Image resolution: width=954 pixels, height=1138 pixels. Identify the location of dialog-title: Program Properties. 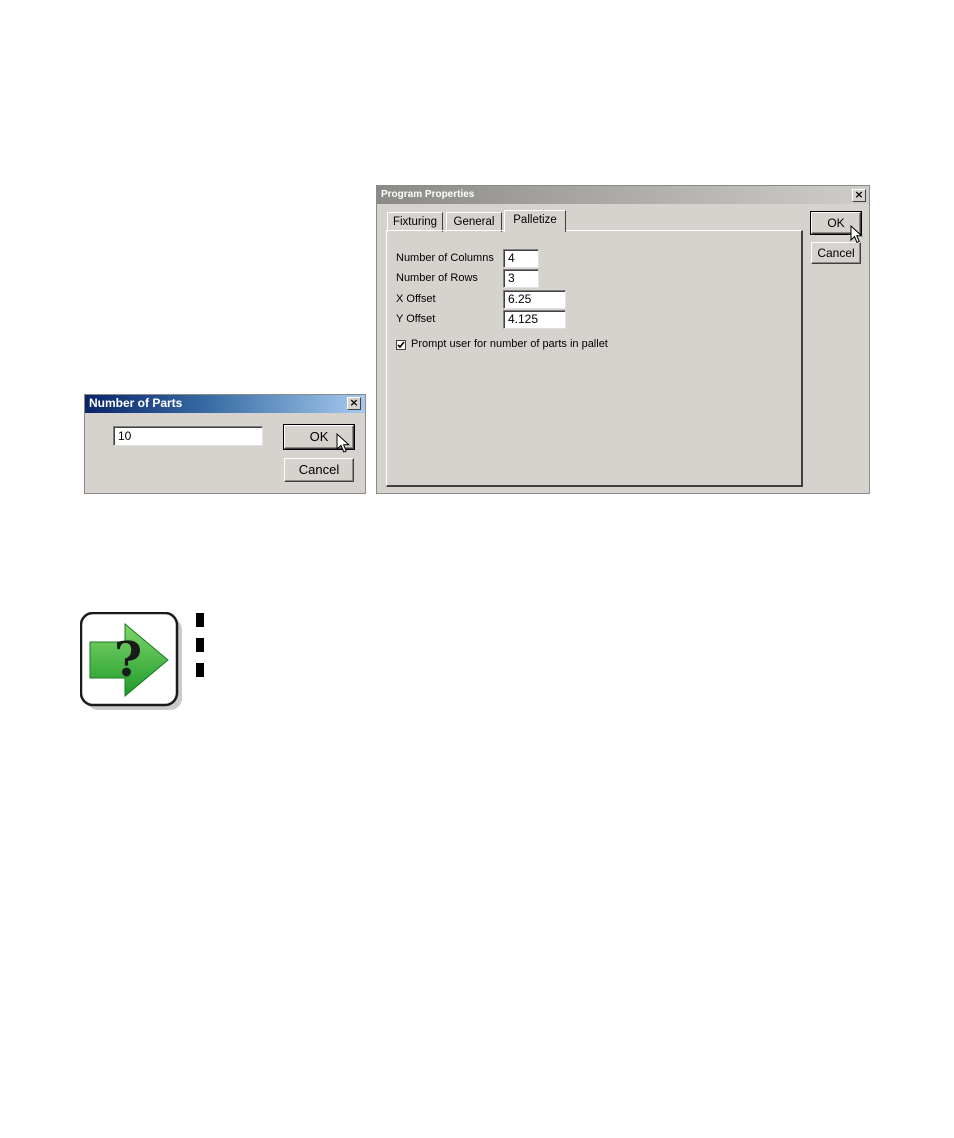
(428, 194).